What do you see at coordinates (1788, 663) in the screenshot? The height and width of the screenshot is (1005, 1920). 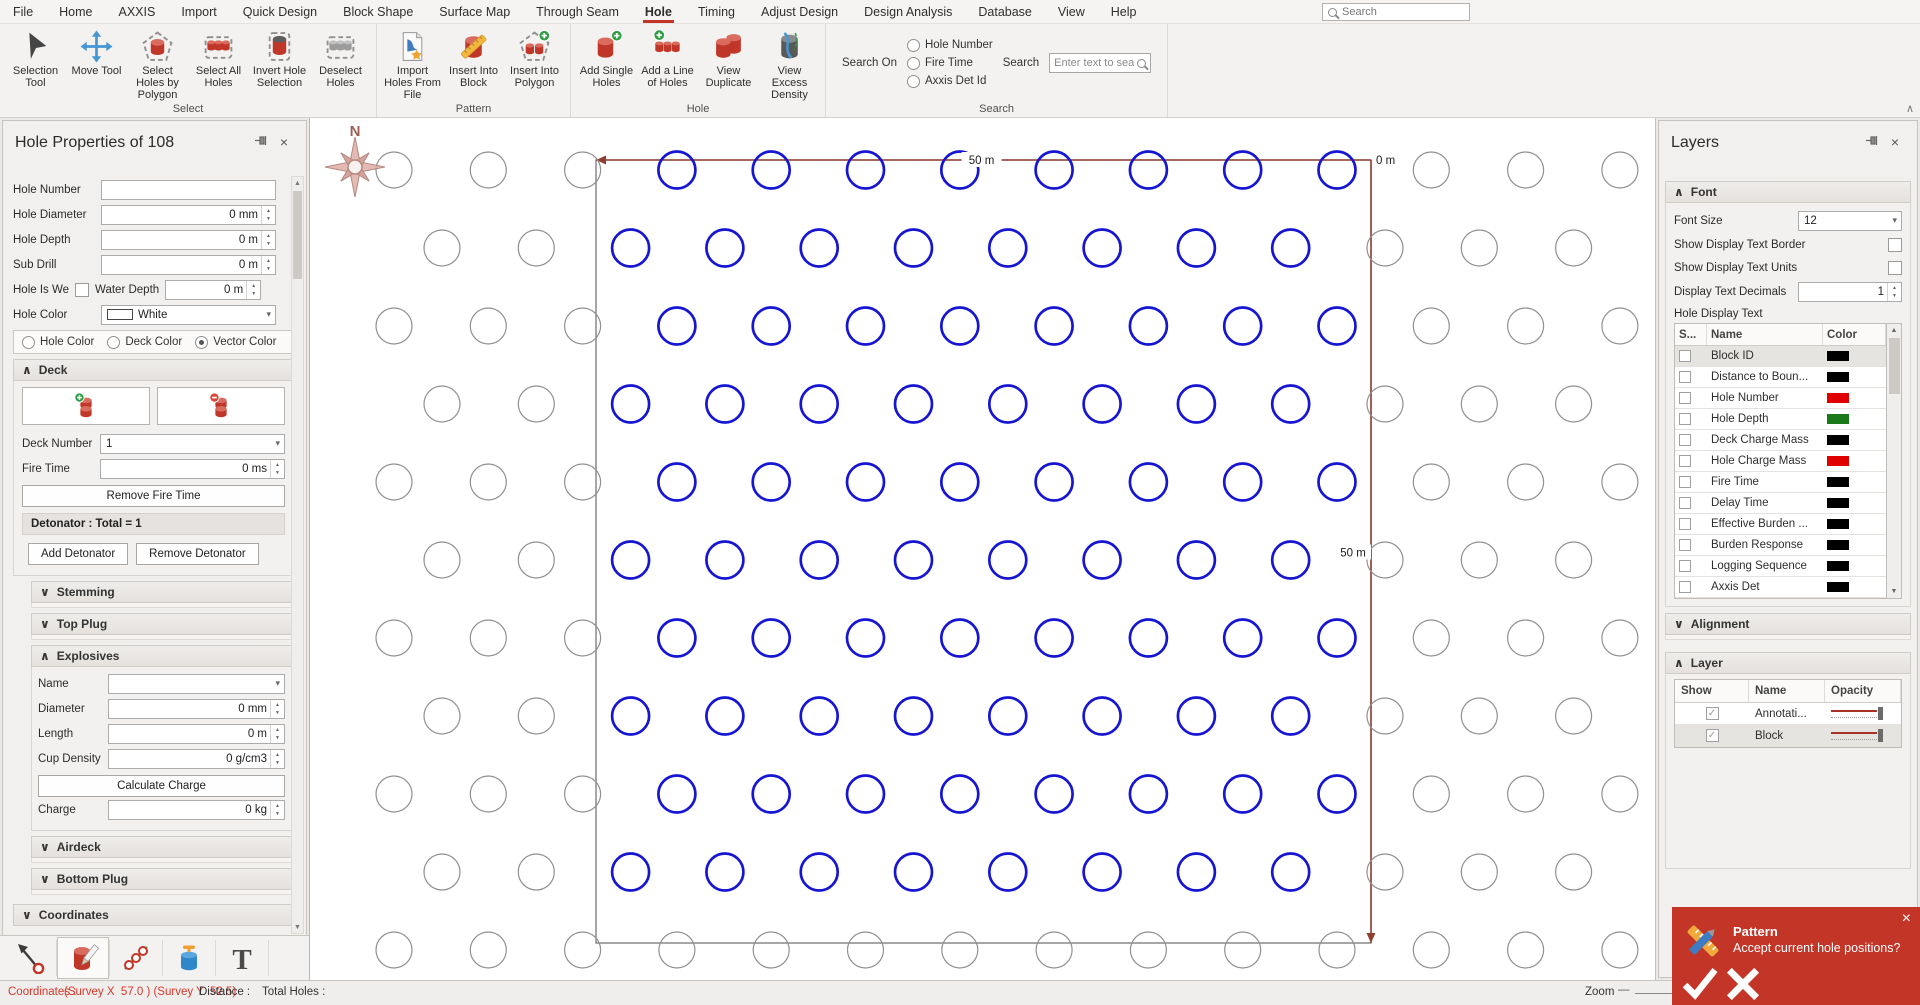 I see `section-layer: ∧ Layer` at bounding box center [1788, 663].